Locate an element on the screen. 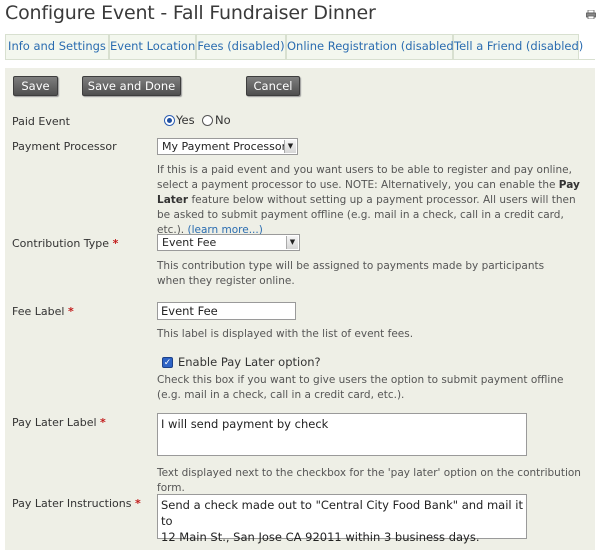  save-and-done-button: Save and Done is located at coordinates (131, 86).